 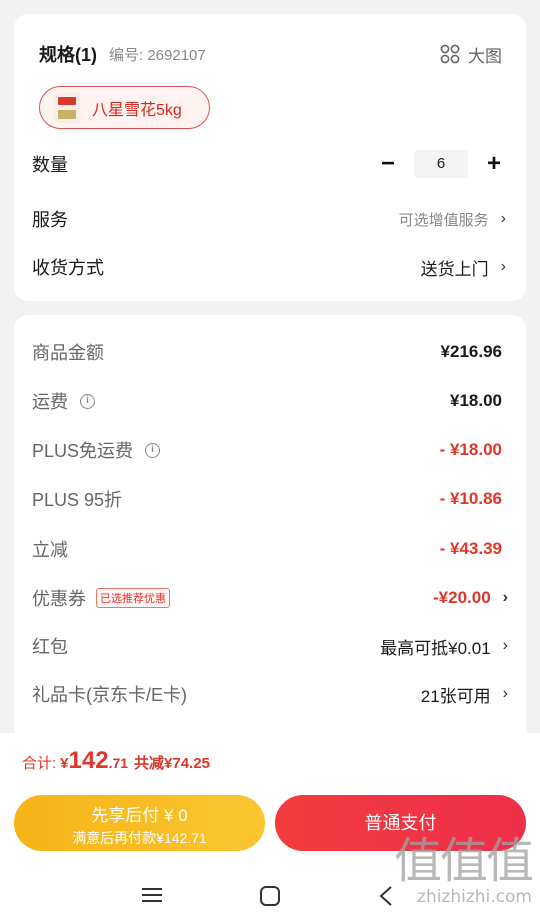 What do you see at coordinates (267, 450) in the screenshot?
I see `price-row-plus-free-shipping: PLUS免运费 i - ¥18.00` at bounding box center [267, 450].